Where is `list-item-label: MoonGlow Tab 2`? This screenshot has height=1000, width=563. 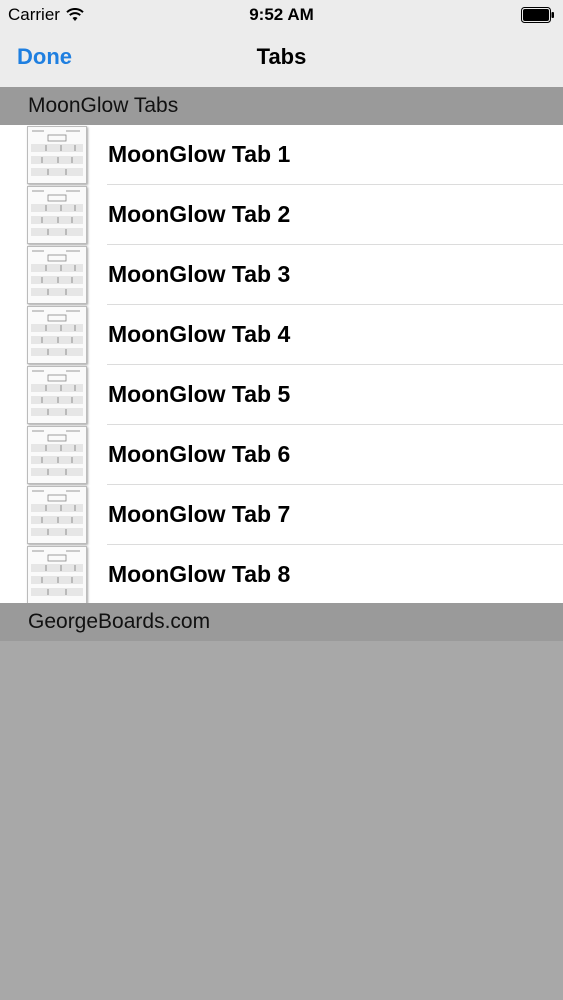 list-item-label: MoonGlow Tab 2 is located at coordinates (199, 214).